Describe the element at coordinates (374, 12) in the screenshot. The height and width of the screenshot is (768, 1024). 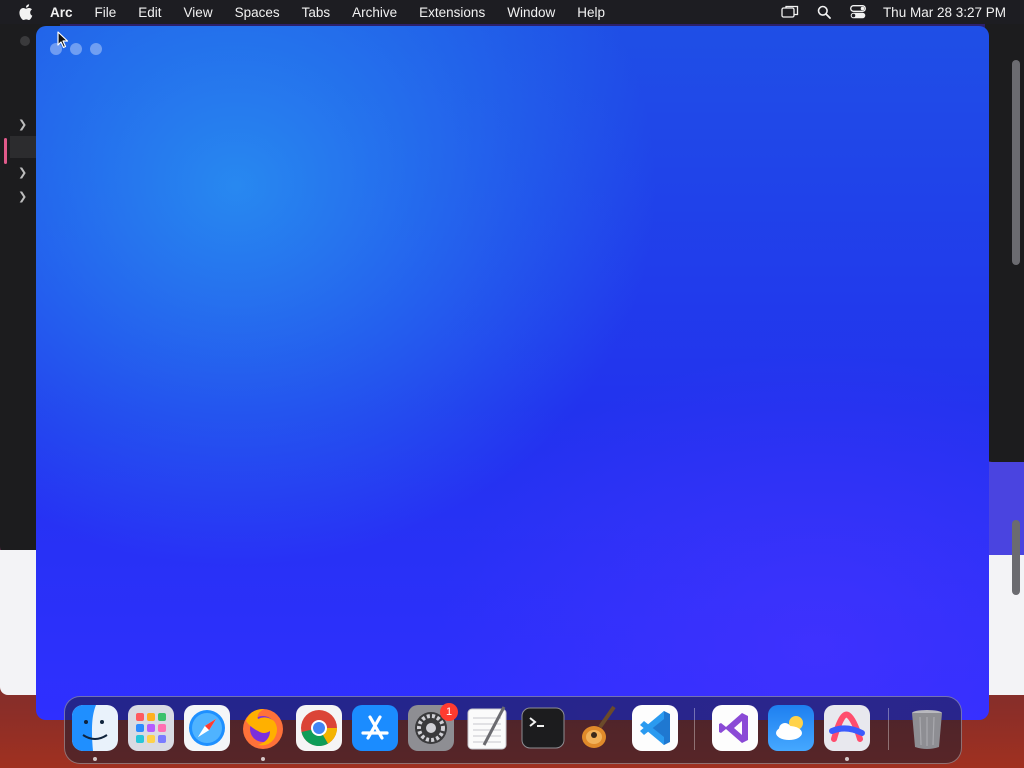
I see `menu-archive: Archive` at that location.